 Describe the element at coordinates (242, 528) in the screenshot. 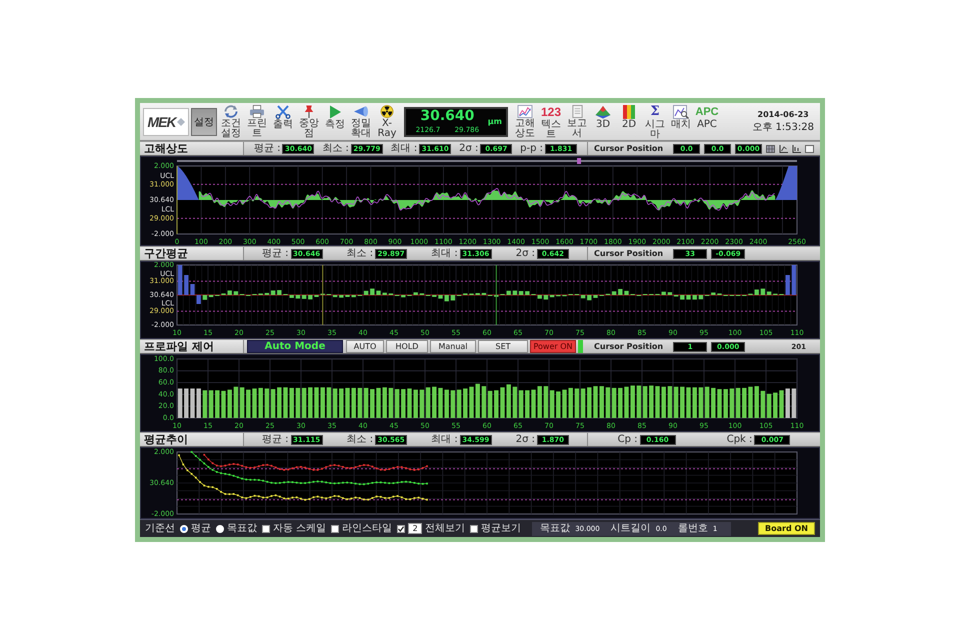

I see `option-label: 목표값` at that location.